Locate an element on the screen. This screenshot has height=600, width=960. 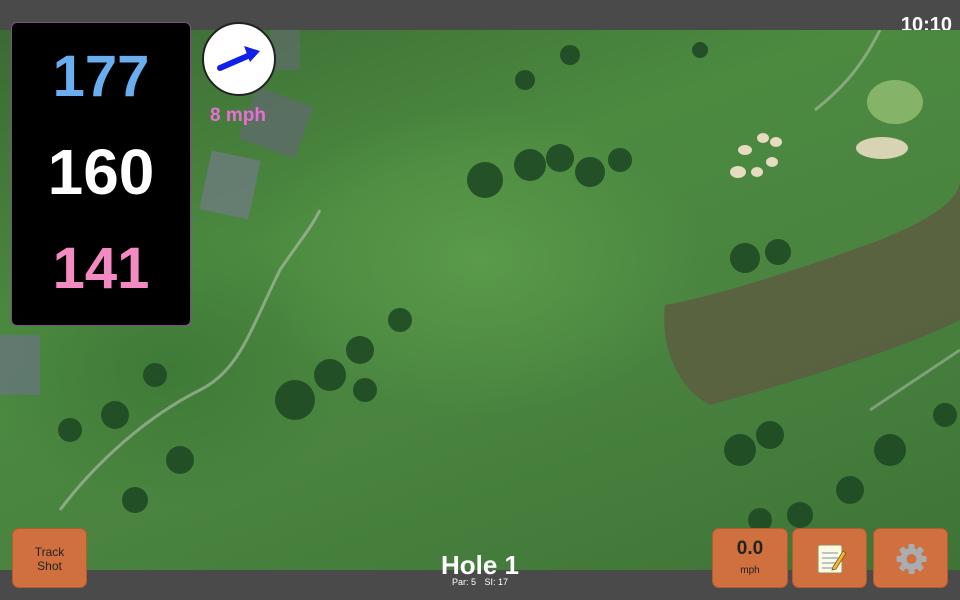
yardage-front: 141 is located at coordinates (101, 268).